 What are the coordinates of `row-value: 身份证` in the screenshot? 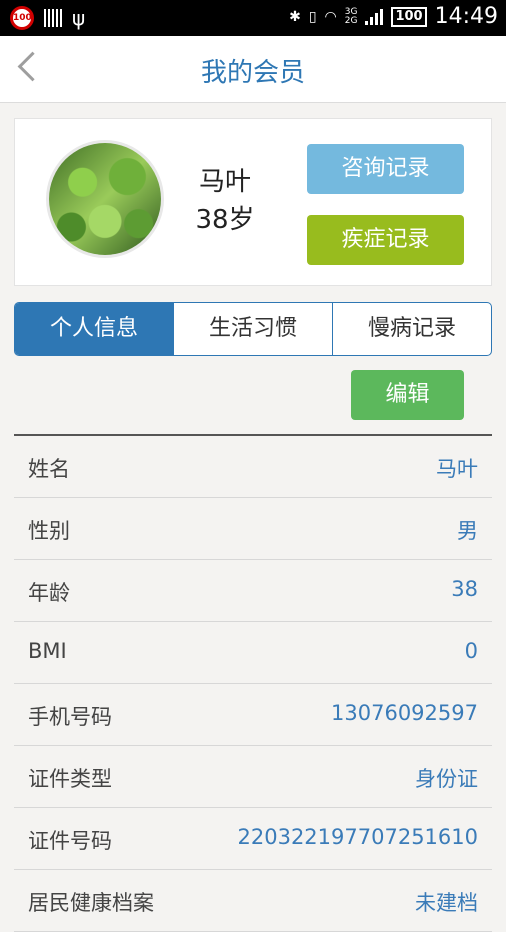 It's located at (446, 779).